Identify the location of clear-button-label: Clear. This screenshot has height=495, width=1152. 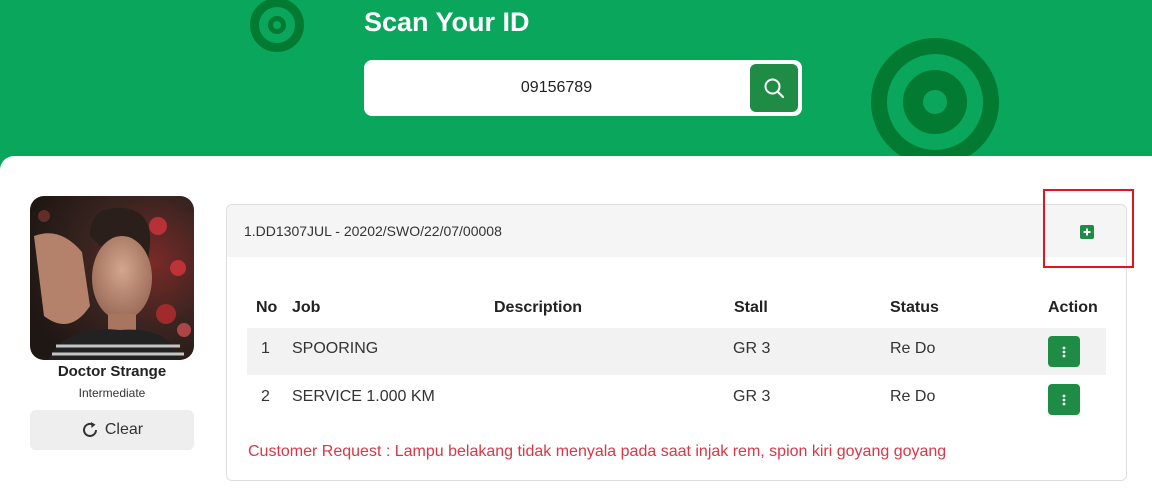
(124, 429).